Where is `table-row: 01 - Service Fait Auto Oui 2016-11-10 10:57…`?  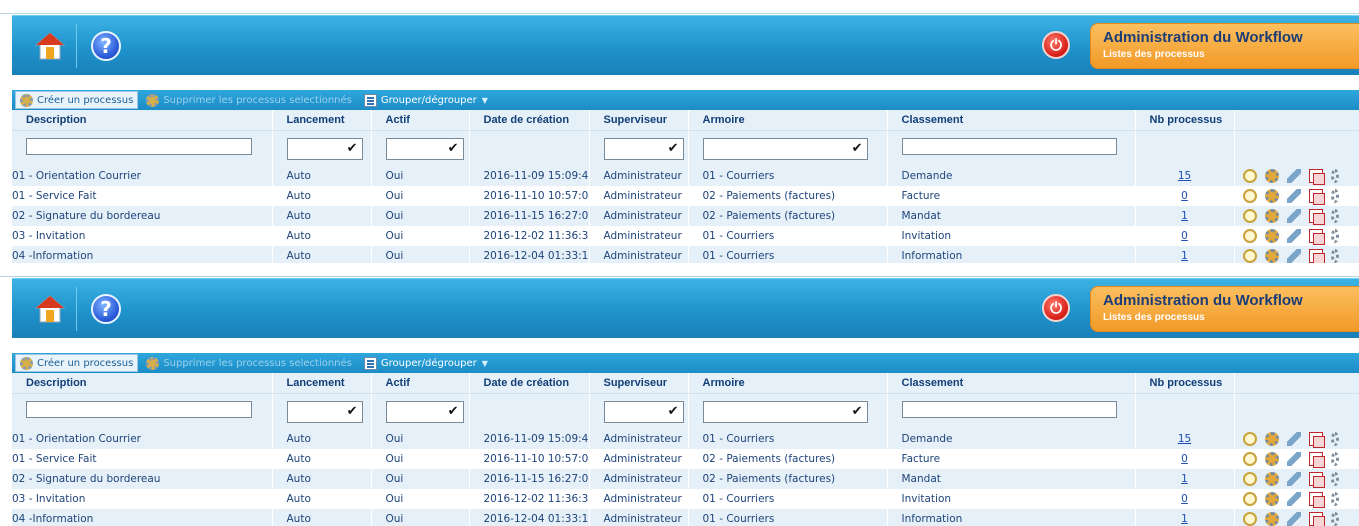
table-row: 01 - Service Fait Auto Oui 2016-11-10 10:57… is located at coordinates (685, 459).